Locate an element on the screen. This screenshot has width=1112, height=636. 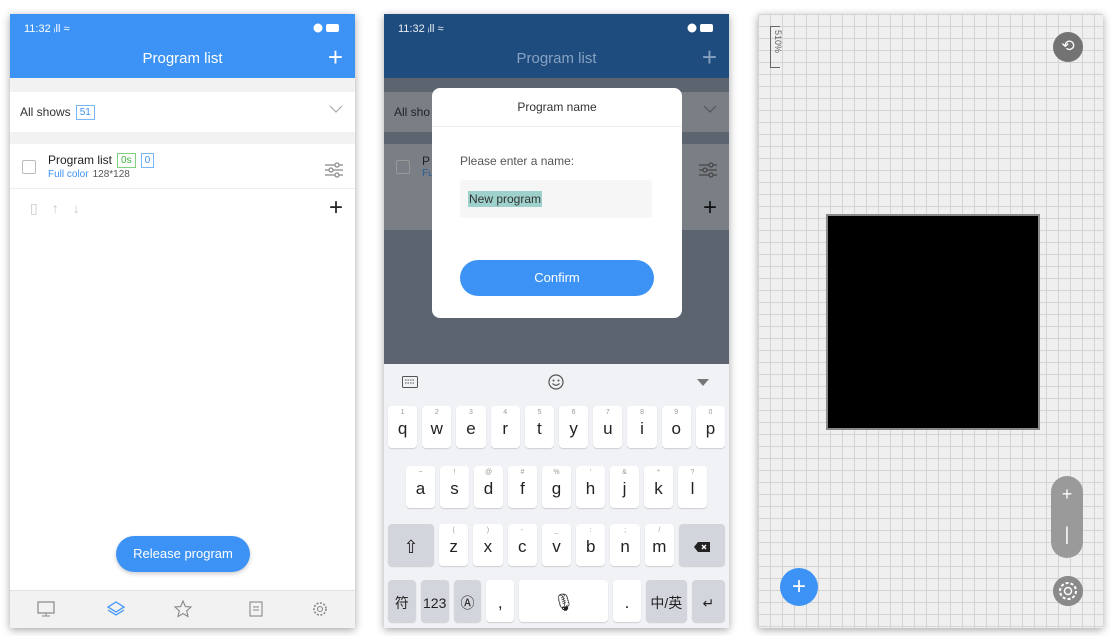
key-label: t is located at coordinates (539, 428).